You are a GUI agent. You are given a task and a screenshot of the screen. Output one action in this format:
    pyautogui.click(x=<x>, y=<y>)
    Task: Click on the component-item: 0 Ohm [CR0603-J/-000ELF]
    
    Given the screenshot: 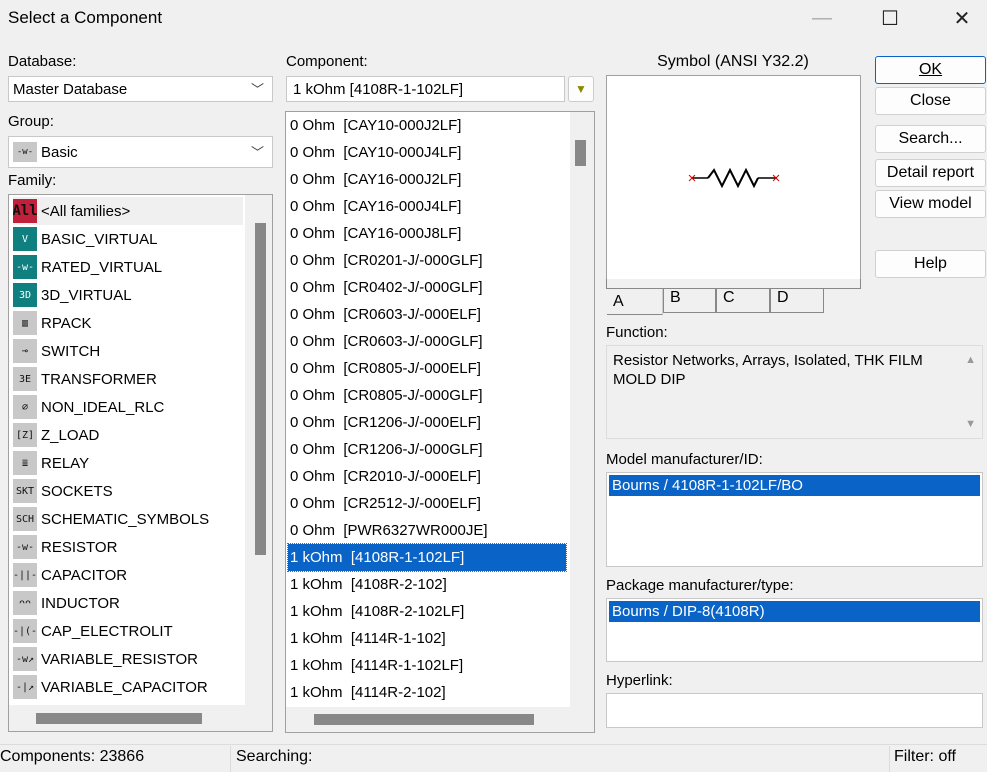 What is the action you would take?
    pyautogui.click(x=427, y=314)
    